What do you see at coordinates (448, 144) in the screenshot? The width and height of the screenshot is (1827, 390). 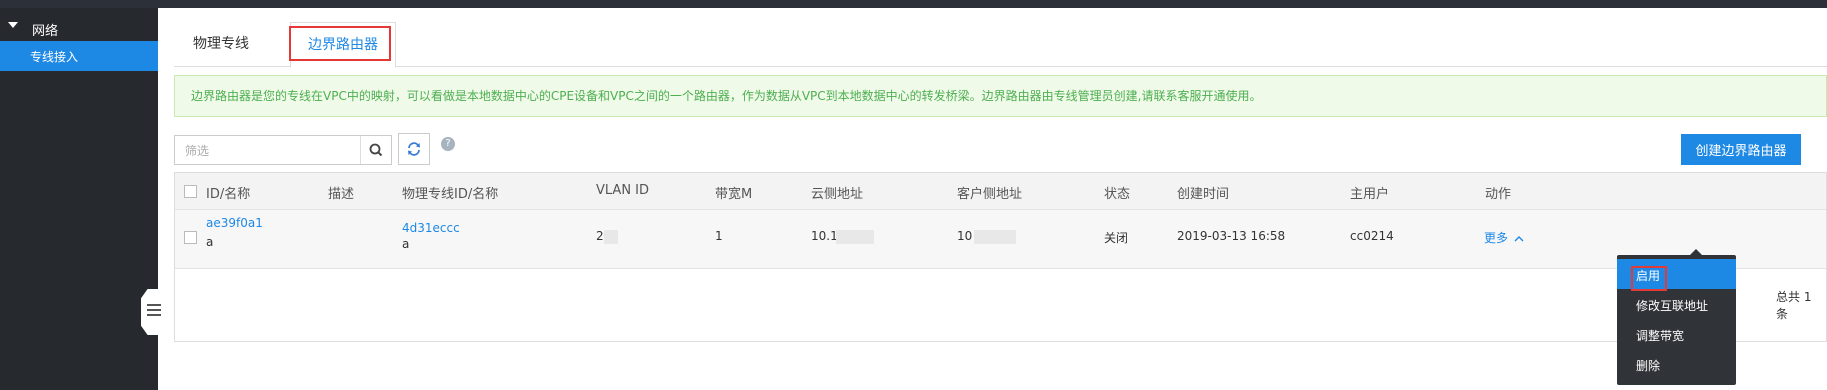 I see `help-icon: ?` at bounding box center [448, 144].